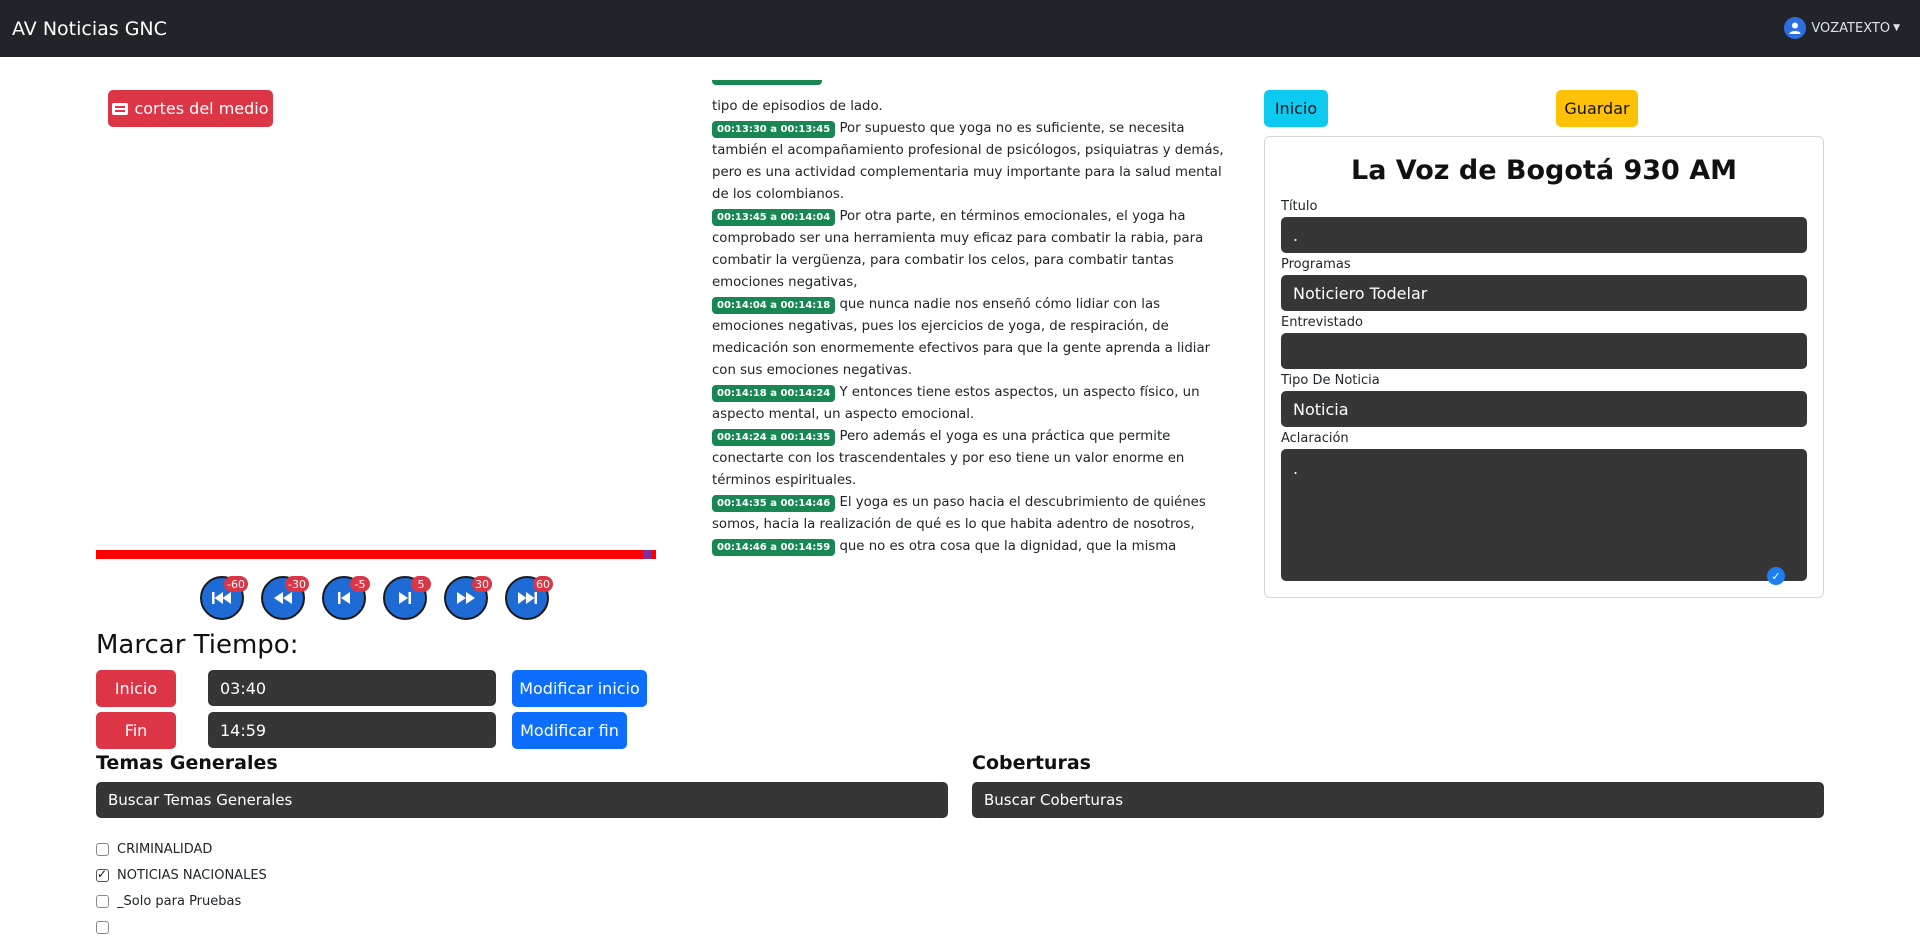 Image resolution: width=1920 pixels, height=940 pixels. I want to click on checkbox-label: _Solo para Pruebas, so click(179, 901).